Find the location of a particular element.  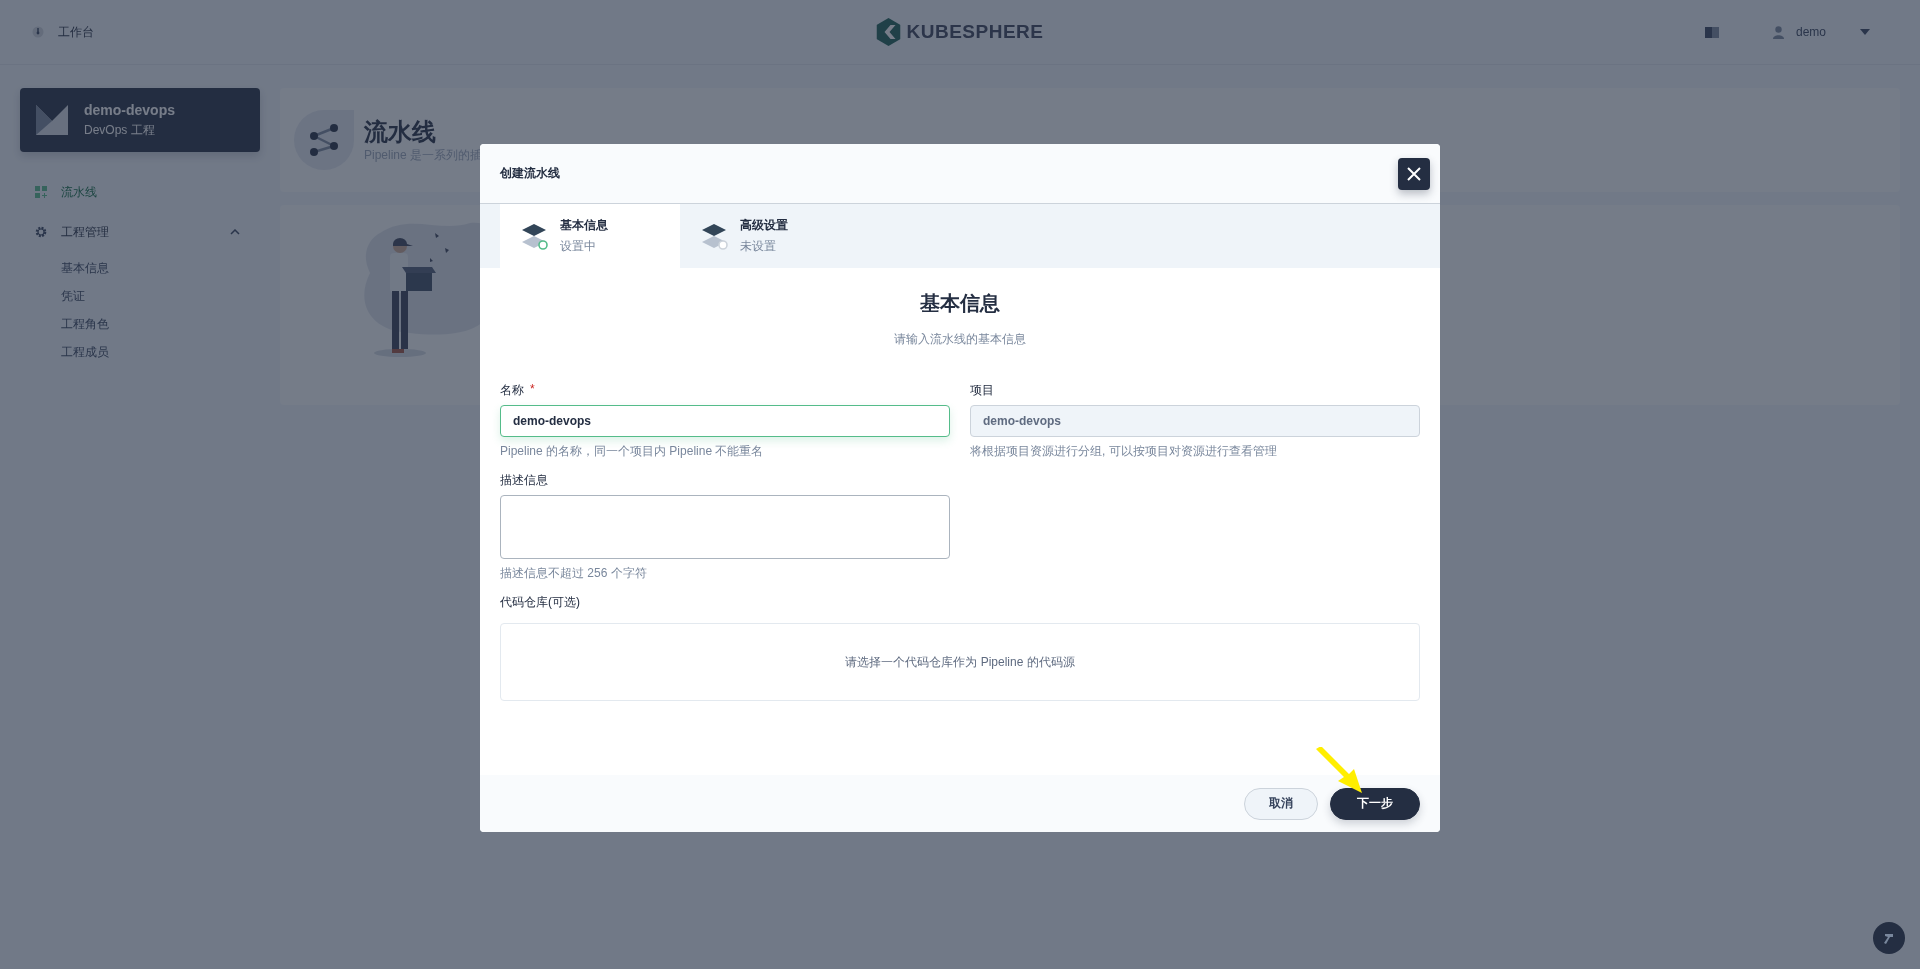

caret-icon is located at coordinates (1865, 32).